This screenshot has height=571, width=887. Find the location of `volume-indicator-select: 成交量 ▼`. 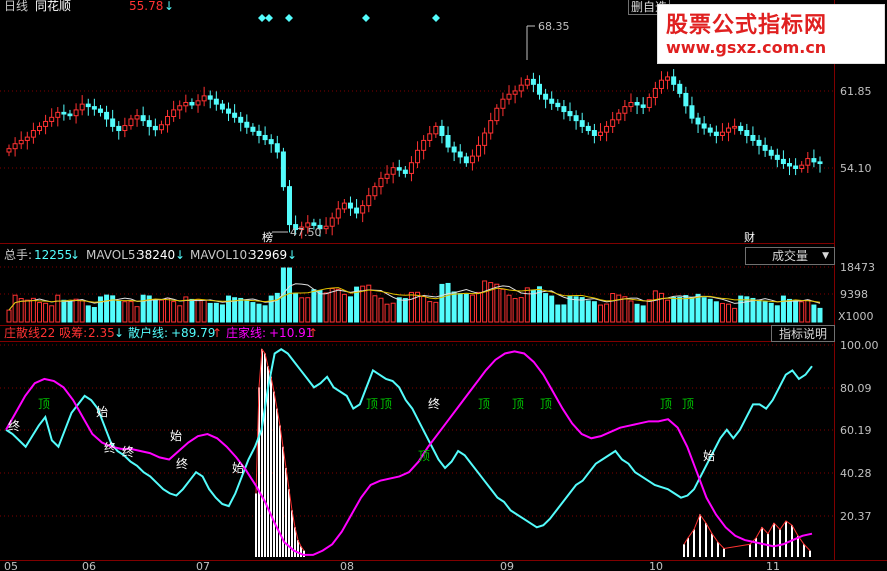

volume-indicator-select: 成交量 ▼ is located at coordinates (790, 256).